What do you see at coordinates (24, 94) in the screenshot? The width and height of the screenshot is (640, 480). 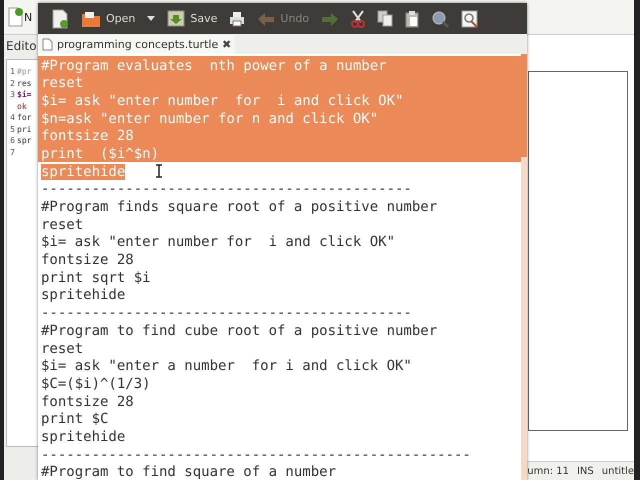 I see `code-text: $i=` at bounding box center [24, 94].